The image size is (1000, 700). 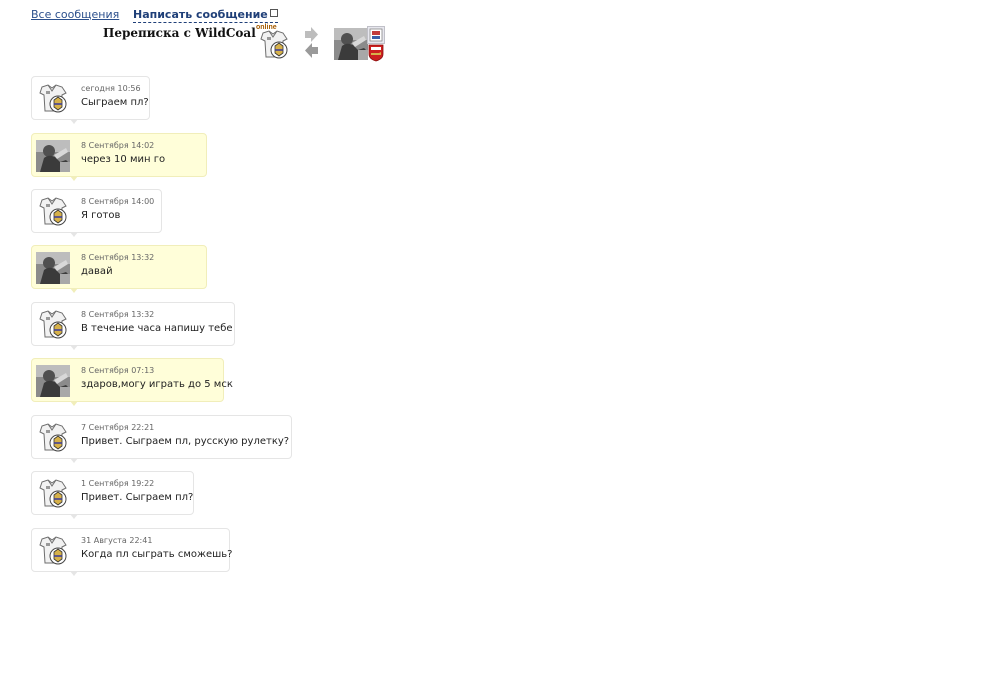 What do you see at coordinates (185, 441) in the screenshot?
I see `message-text: Привет. Сыграем пл, русскую рулетку?` at bounding box center [185, 441].